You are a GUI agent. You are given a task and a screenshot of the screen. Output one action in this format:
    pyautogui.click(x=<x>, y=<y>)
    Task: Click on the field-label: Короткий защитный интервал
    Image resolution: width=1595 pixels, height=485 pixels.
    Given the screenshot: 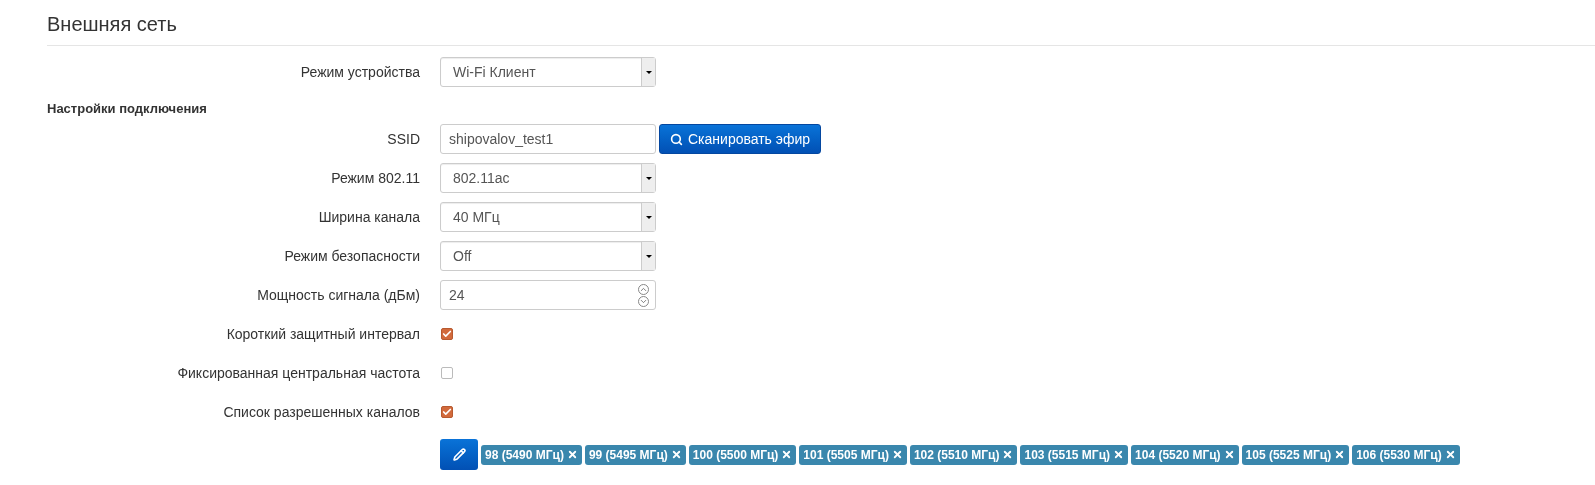 What is the action you would take?
    pyautogui.click(x=323, y=334)
    